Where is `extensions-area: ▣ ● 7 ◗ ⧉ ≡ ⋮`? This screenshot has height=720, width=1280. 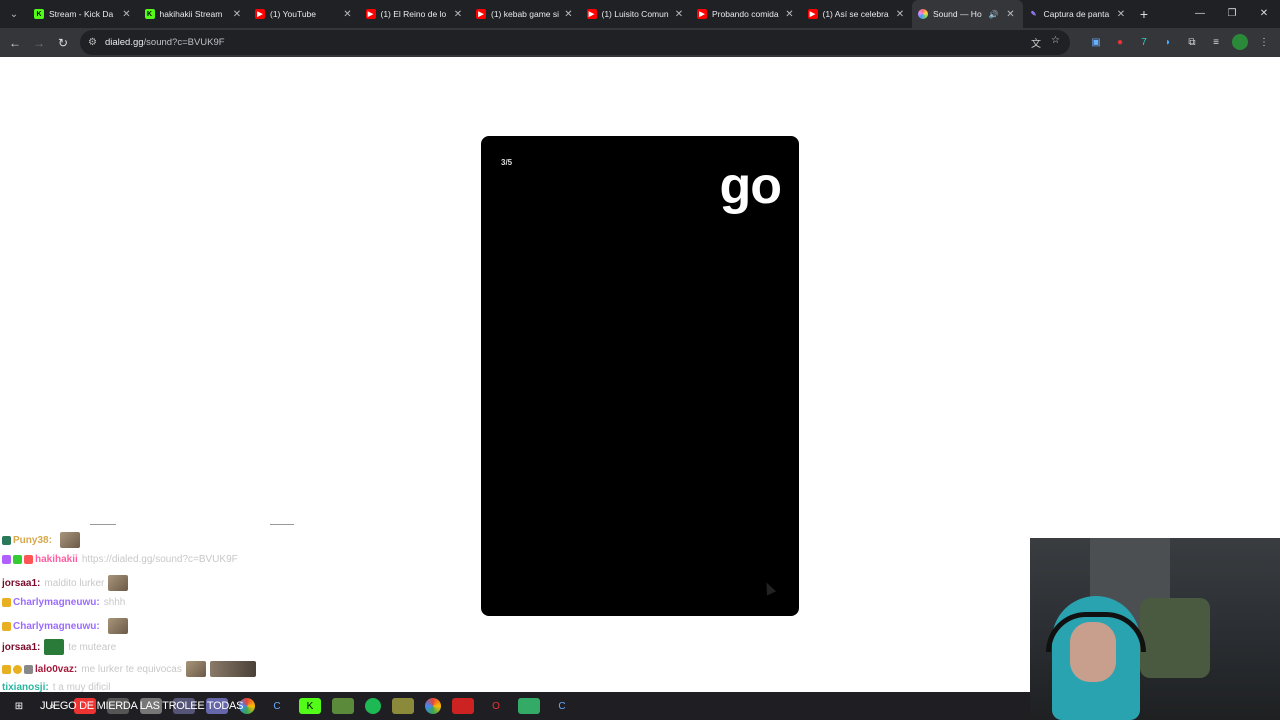
extensions-area: ▣ ● 7 ◗ ⧉ ≡ ⋮ is located at coordinates (1180, 42).